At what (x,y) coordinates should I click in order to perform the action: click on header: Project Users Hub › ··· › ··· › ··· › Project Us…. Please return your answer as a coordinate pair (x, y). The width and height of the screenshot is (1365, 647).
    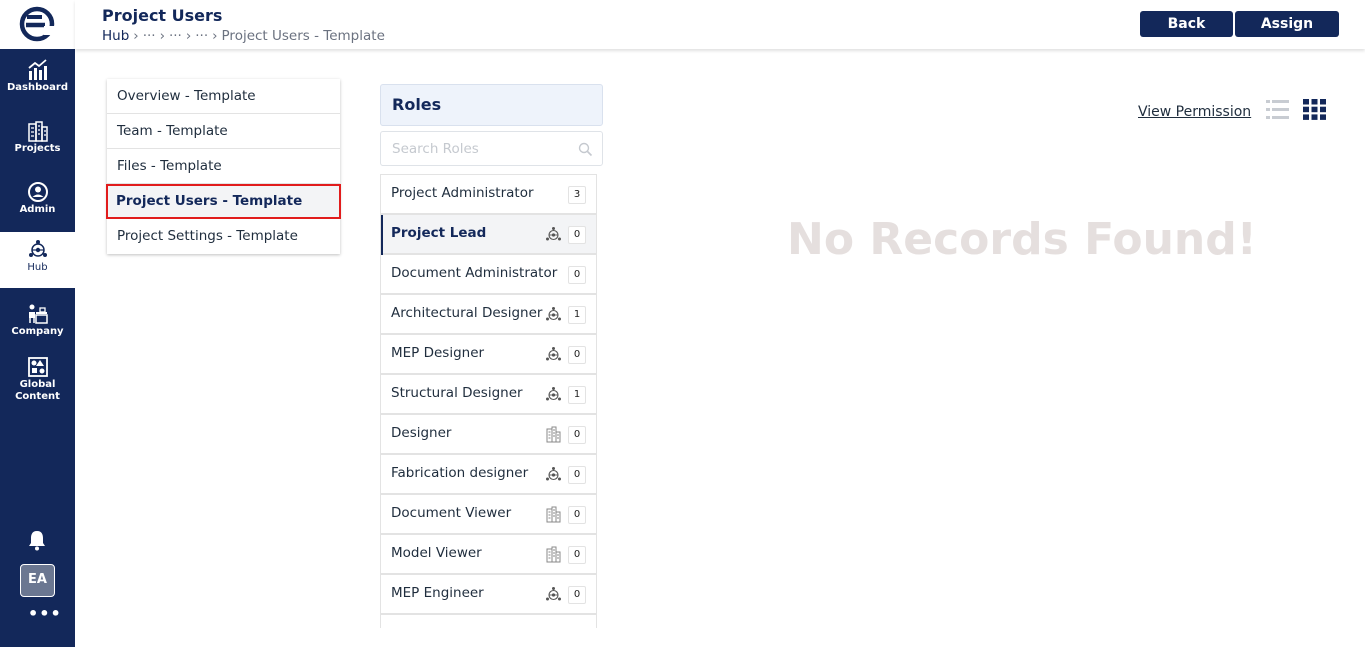
    Looking at the image, I should click on (720, 24).